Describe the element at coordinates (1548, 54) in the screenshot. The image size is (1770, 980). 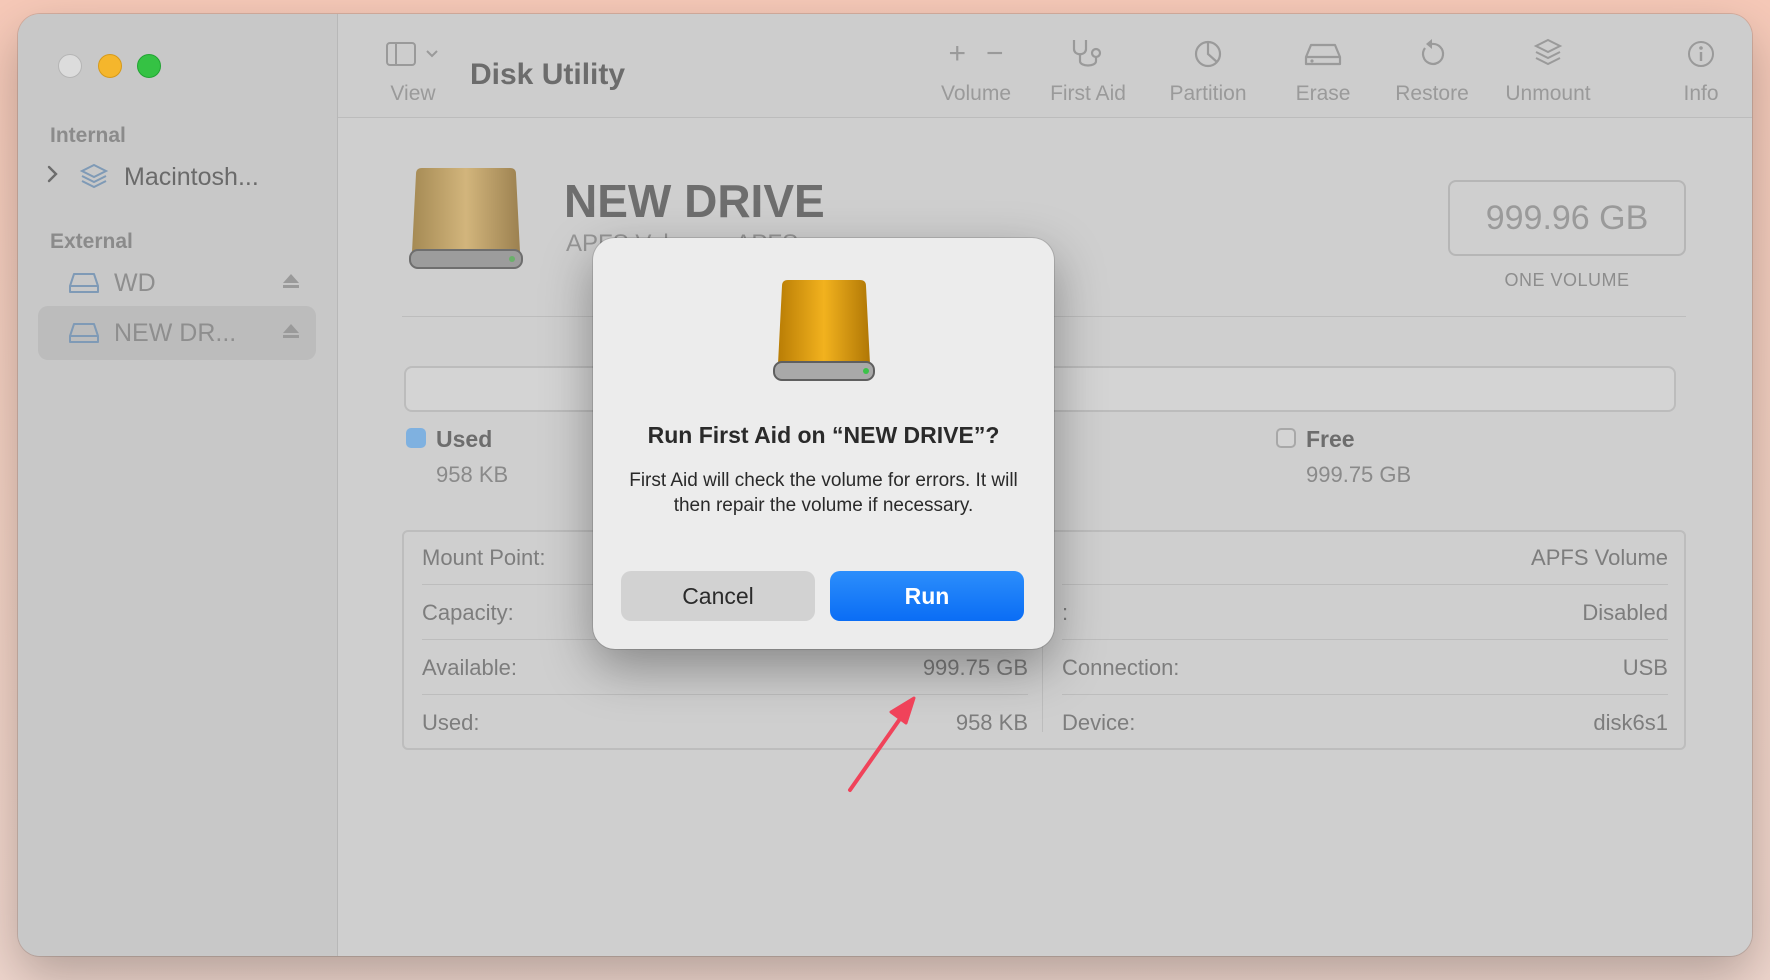
I see `unmount-icon` at that location.